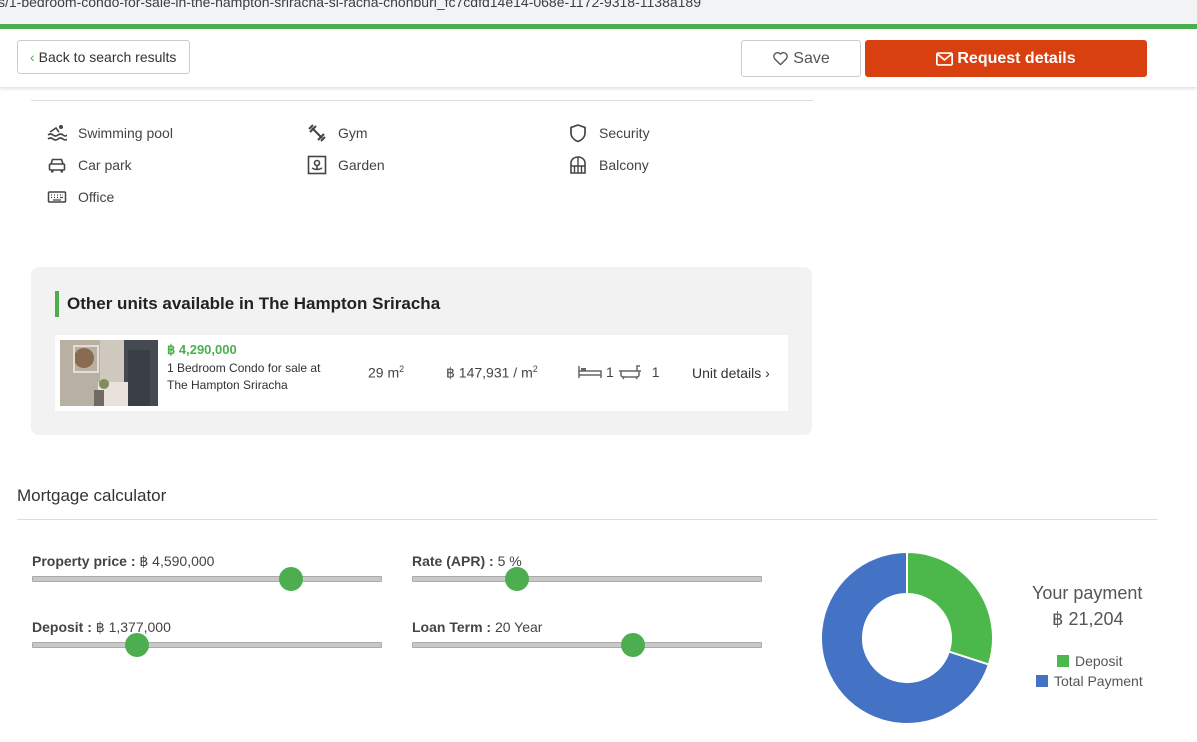 This screenshot has width=1197, height=742. Describe the element at coordinates (57, 133) in the screenshot. I see `swimming-pool-icon` at that location.